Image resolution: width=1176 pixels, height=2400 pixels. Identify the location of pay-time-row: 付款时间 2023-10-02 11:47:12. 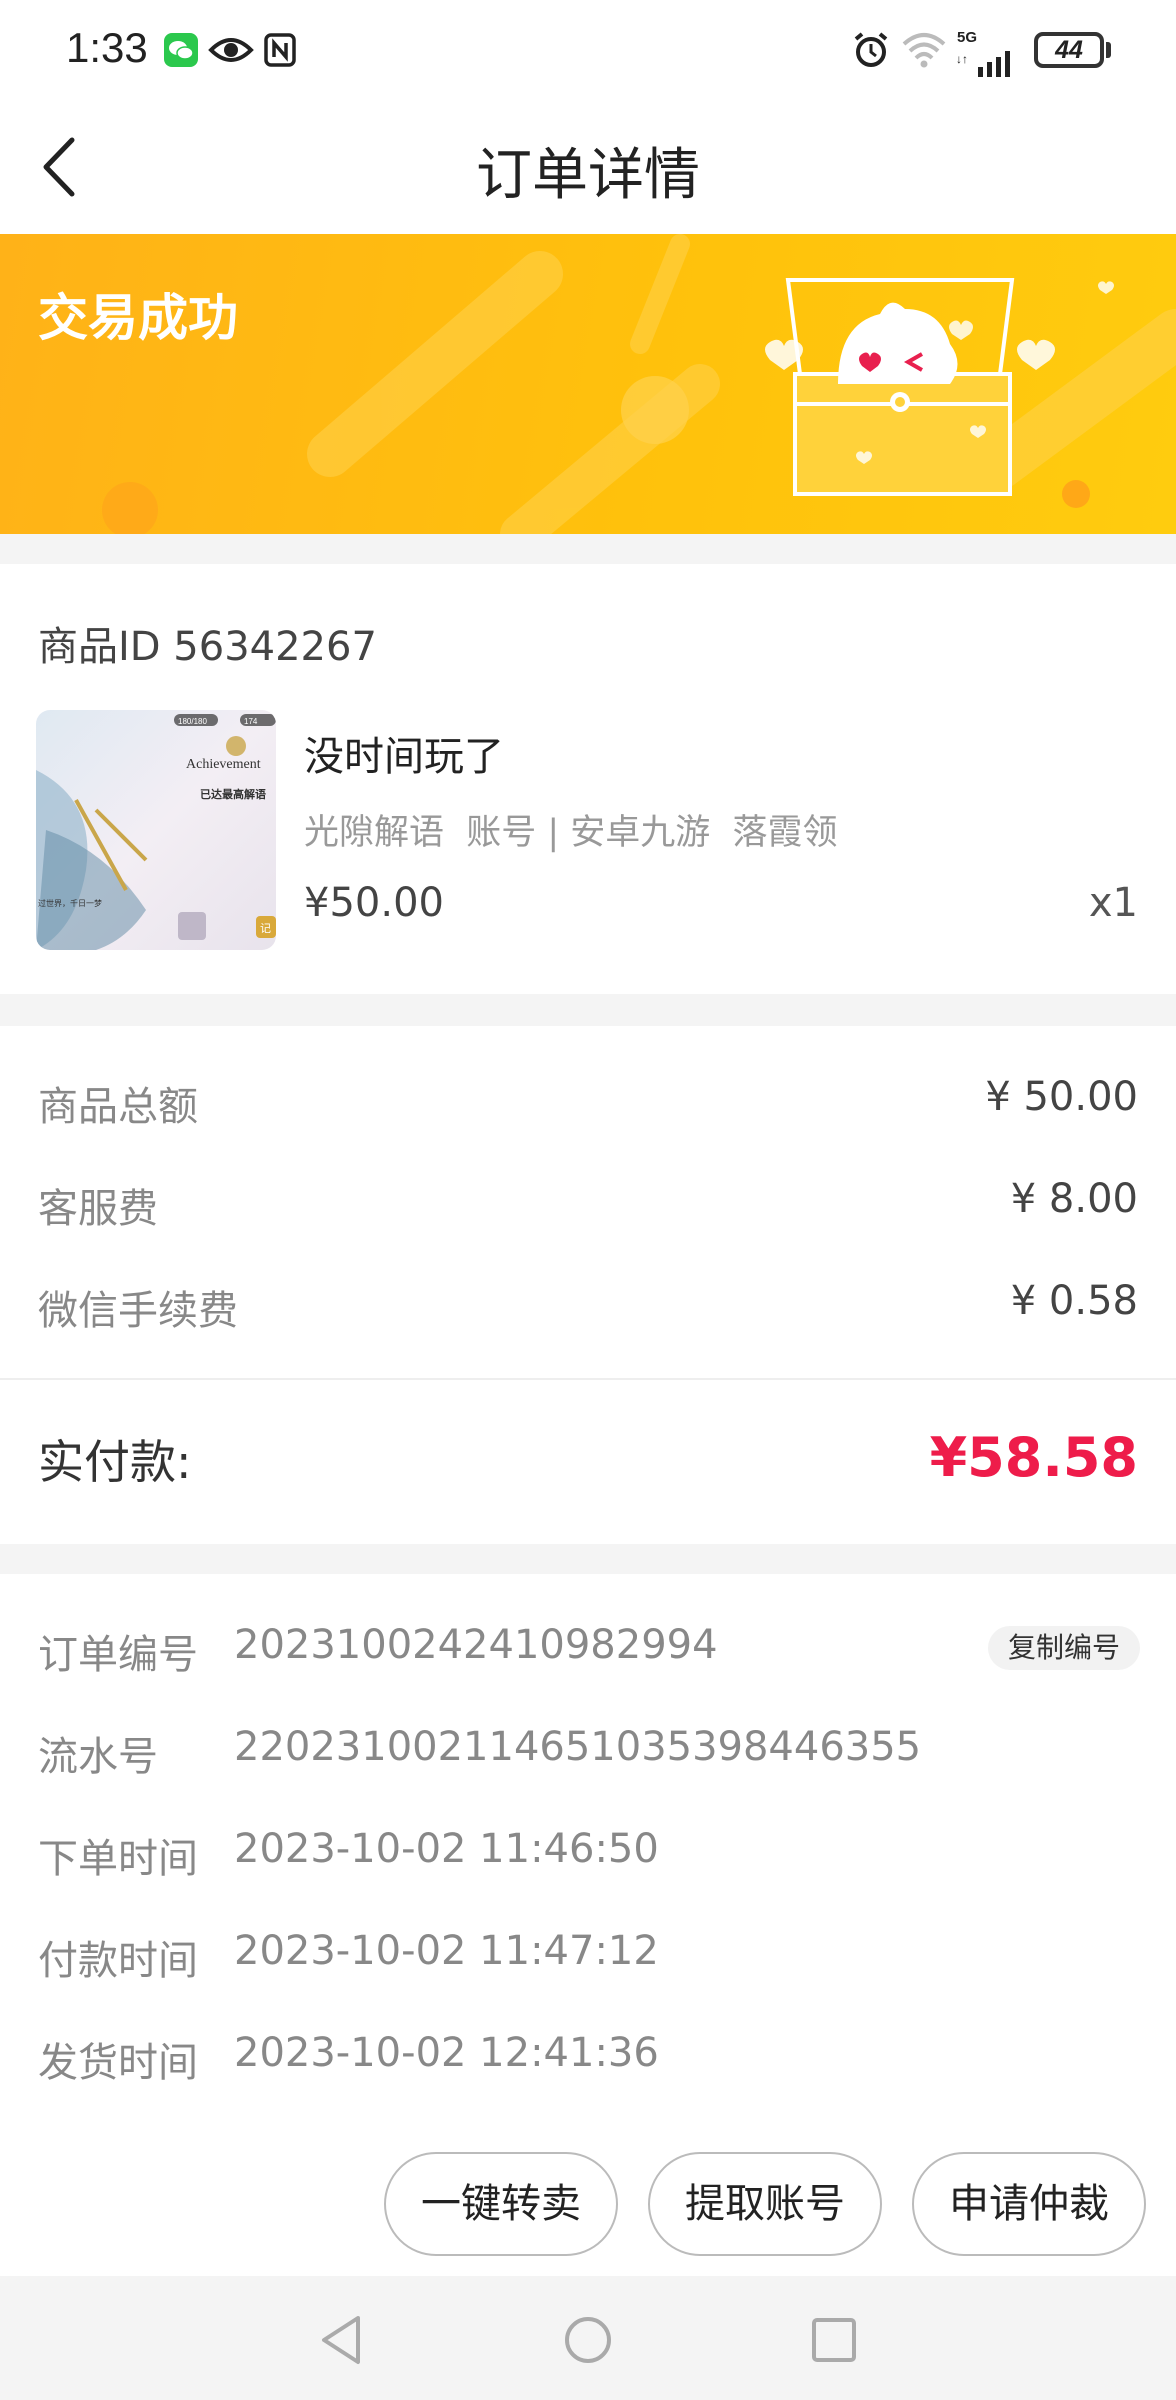
(588, 1958).